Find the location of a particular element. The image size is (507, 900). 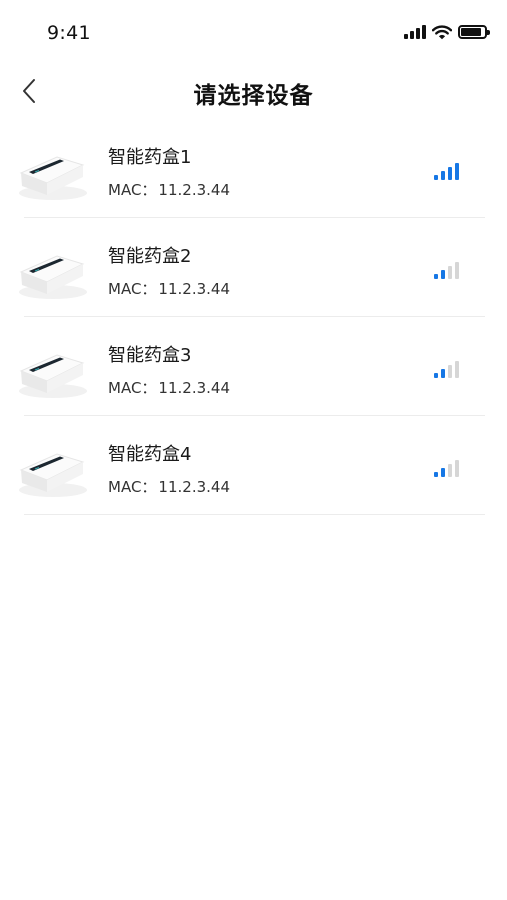

battery-icon is located at coordinates (474, 32).